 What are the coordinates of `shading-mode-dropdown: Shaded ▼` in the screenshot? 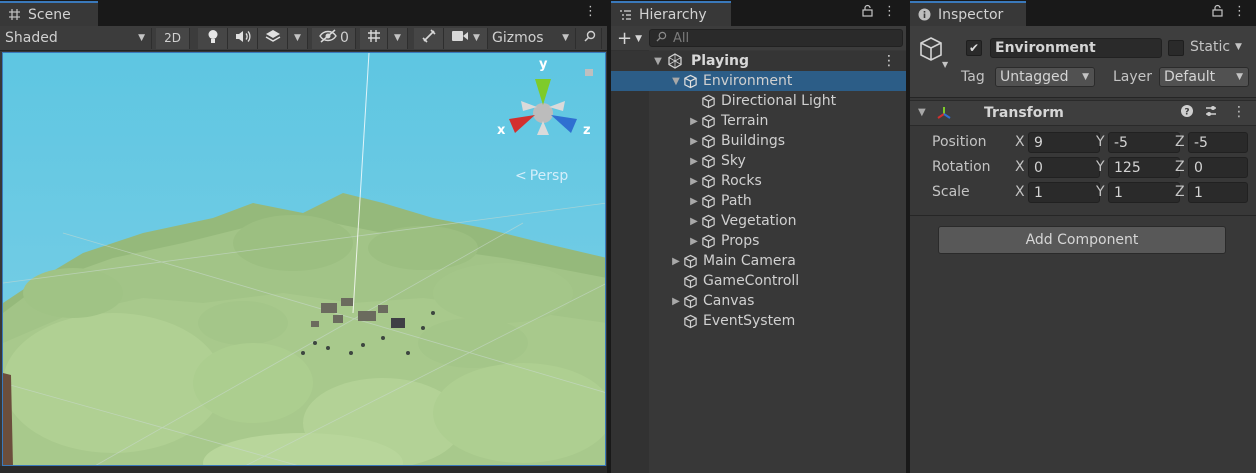 It's located at (76, 38).